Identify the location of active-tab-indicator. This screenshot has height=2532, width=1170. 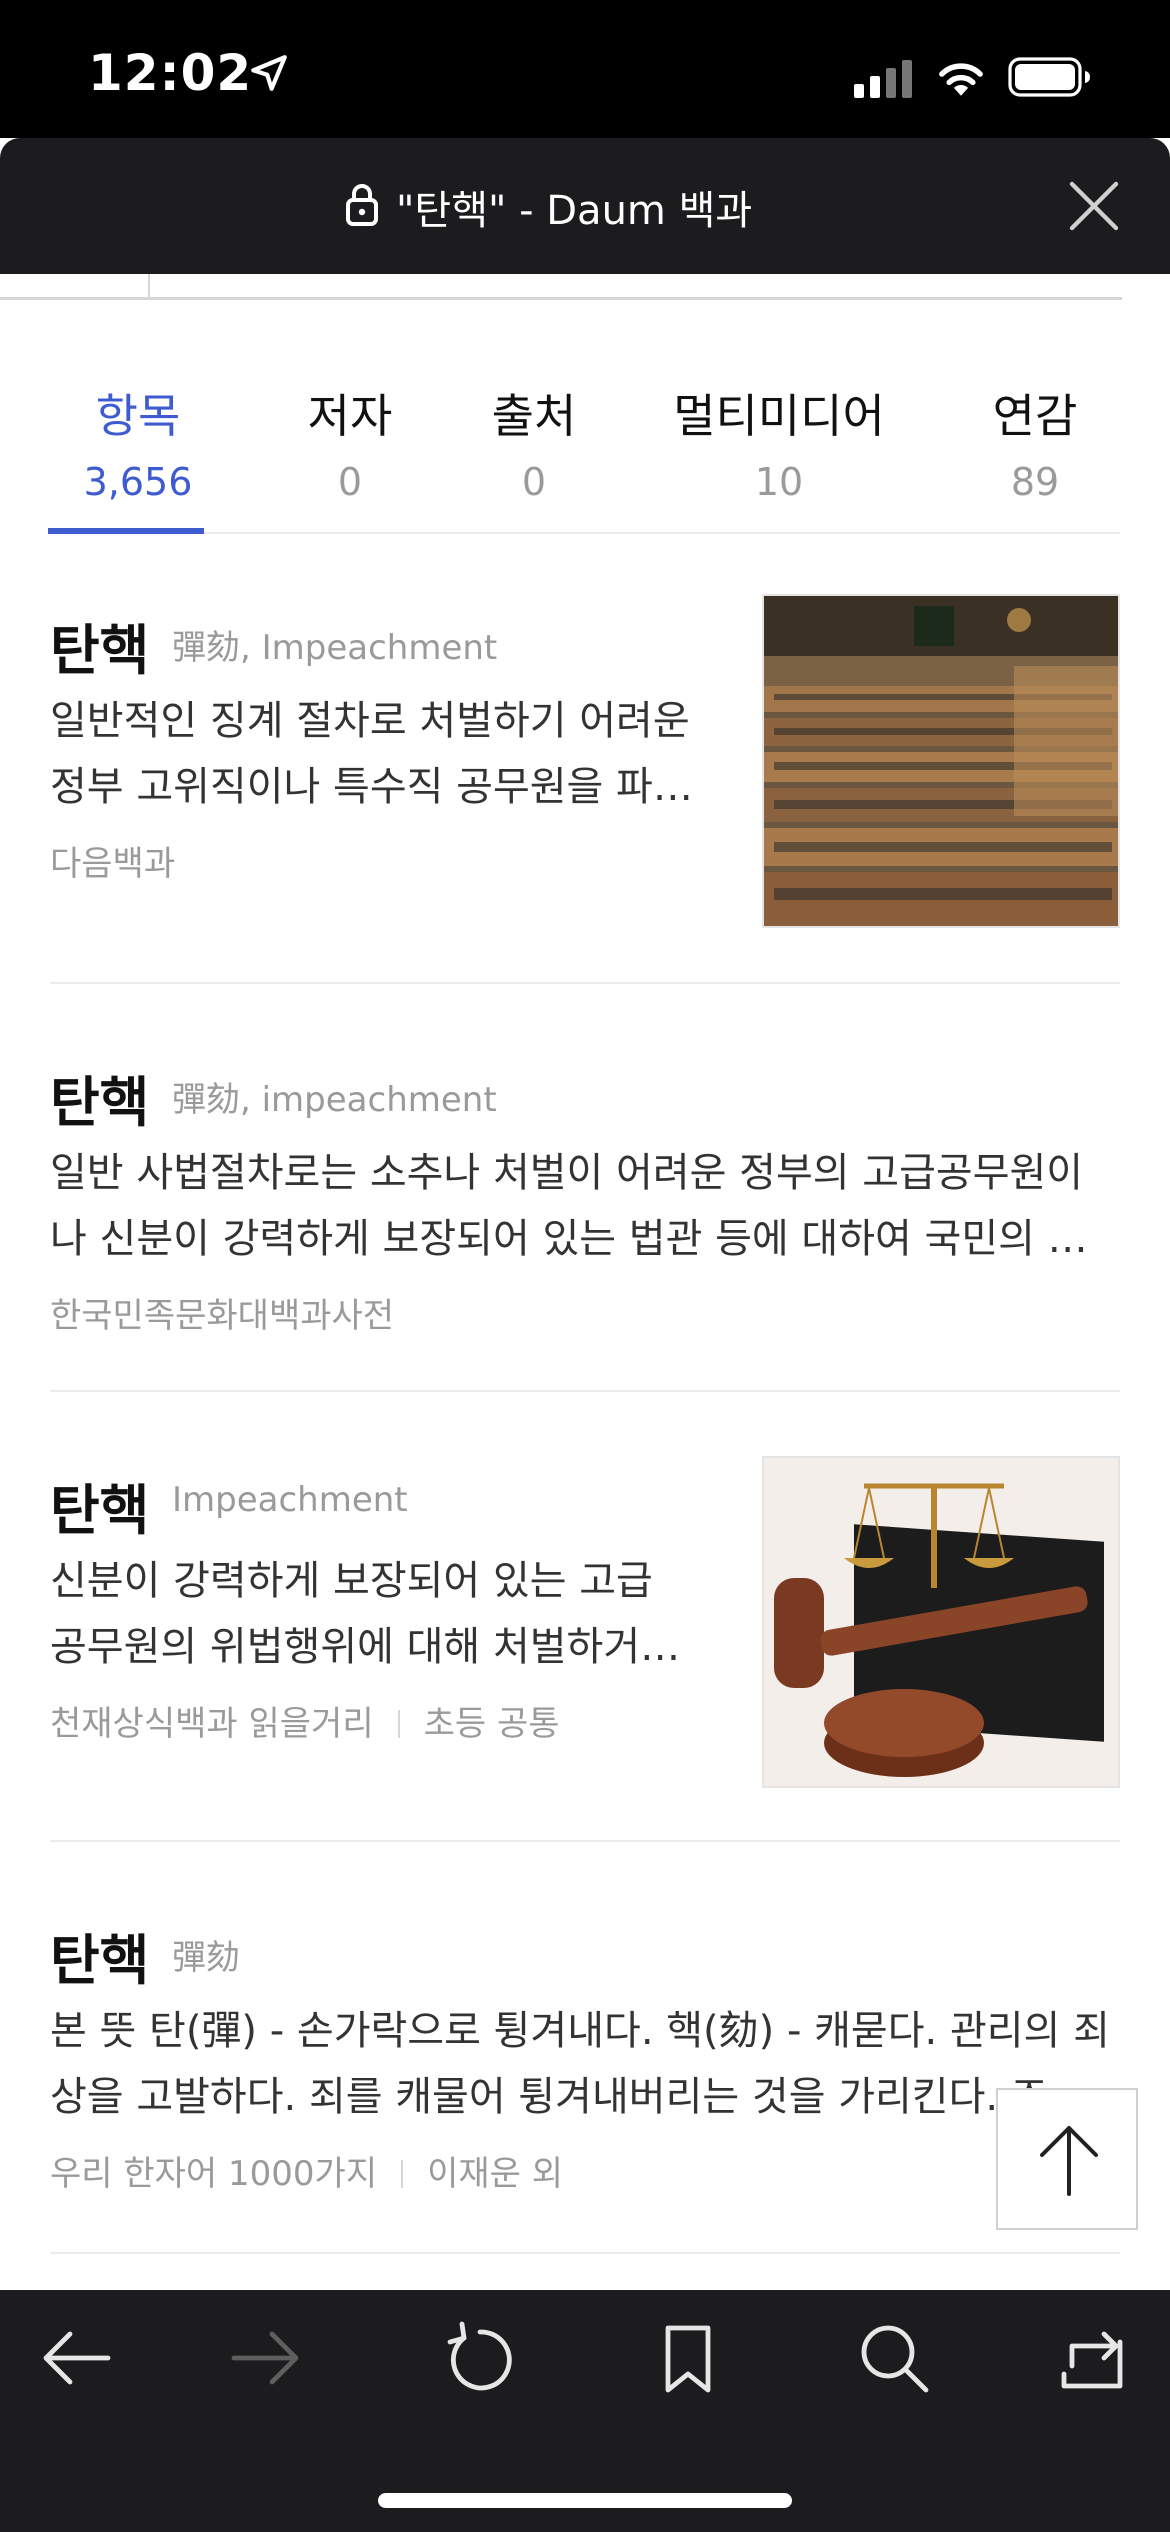
(126, 531).